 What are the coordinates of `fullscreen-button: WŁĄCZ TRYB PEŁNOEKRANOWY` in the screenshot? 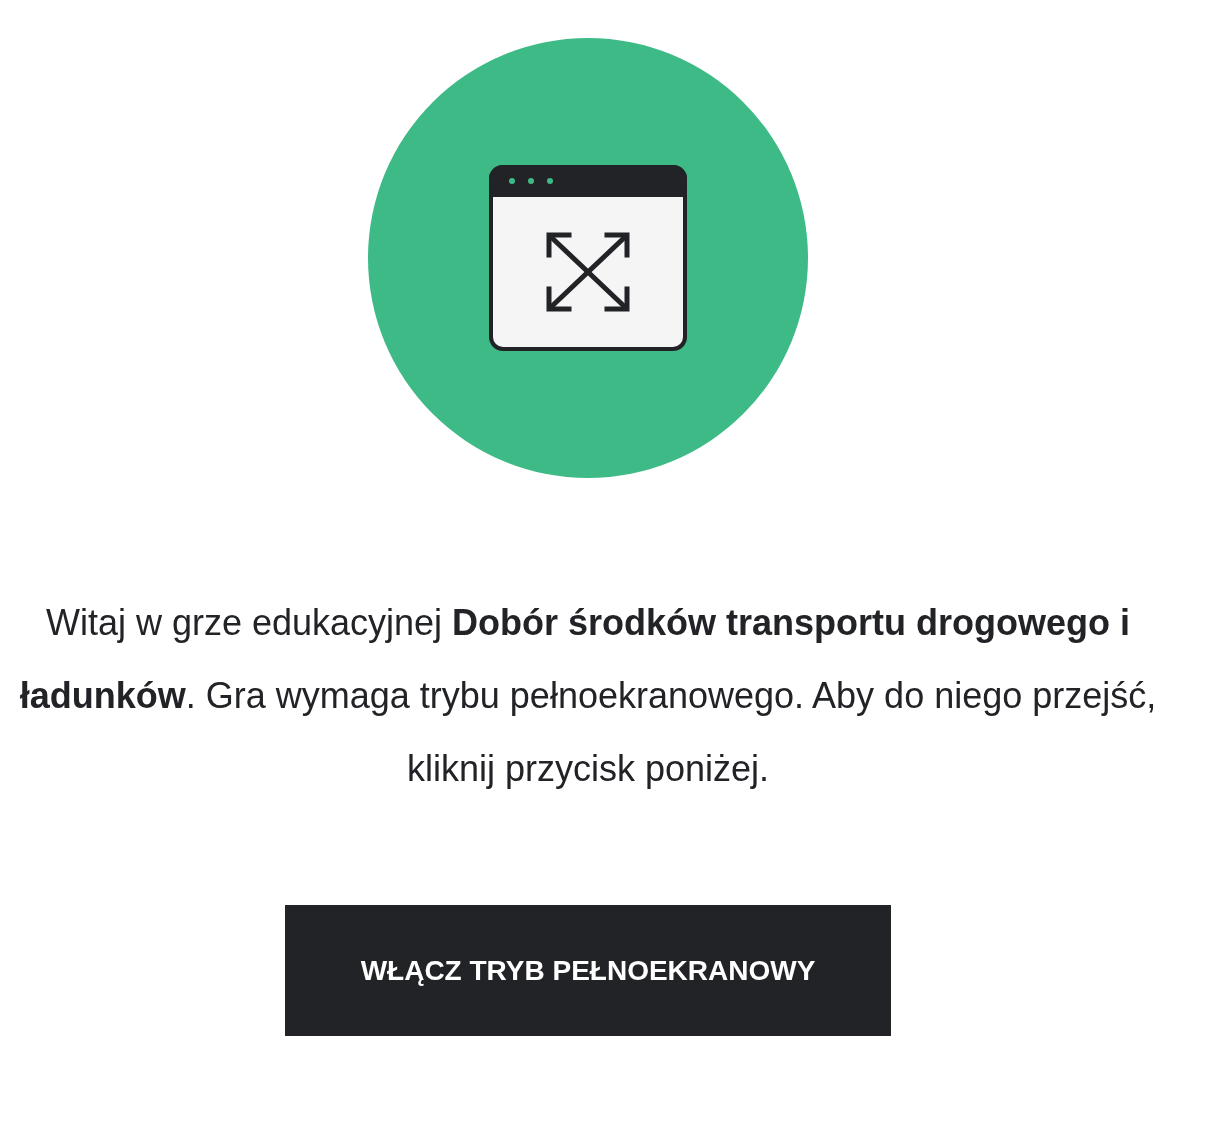 It's located at (588, 970).